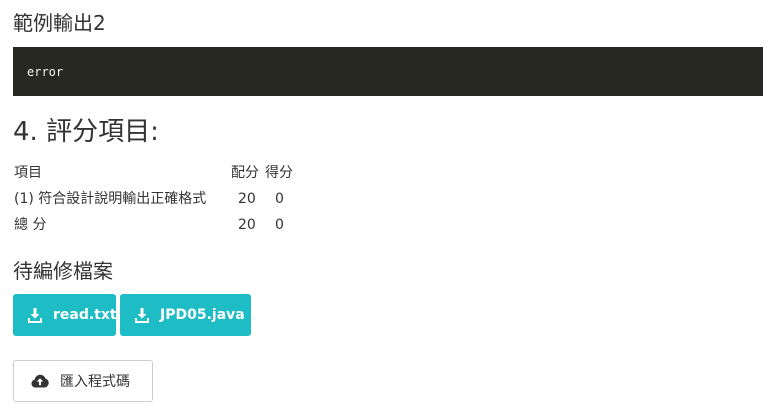 This screenshot has height=413, width=771. Describe the element at coordinates (95, 382) in the screenshot. I see `import-code-label: 匯入程式碼` at that location.